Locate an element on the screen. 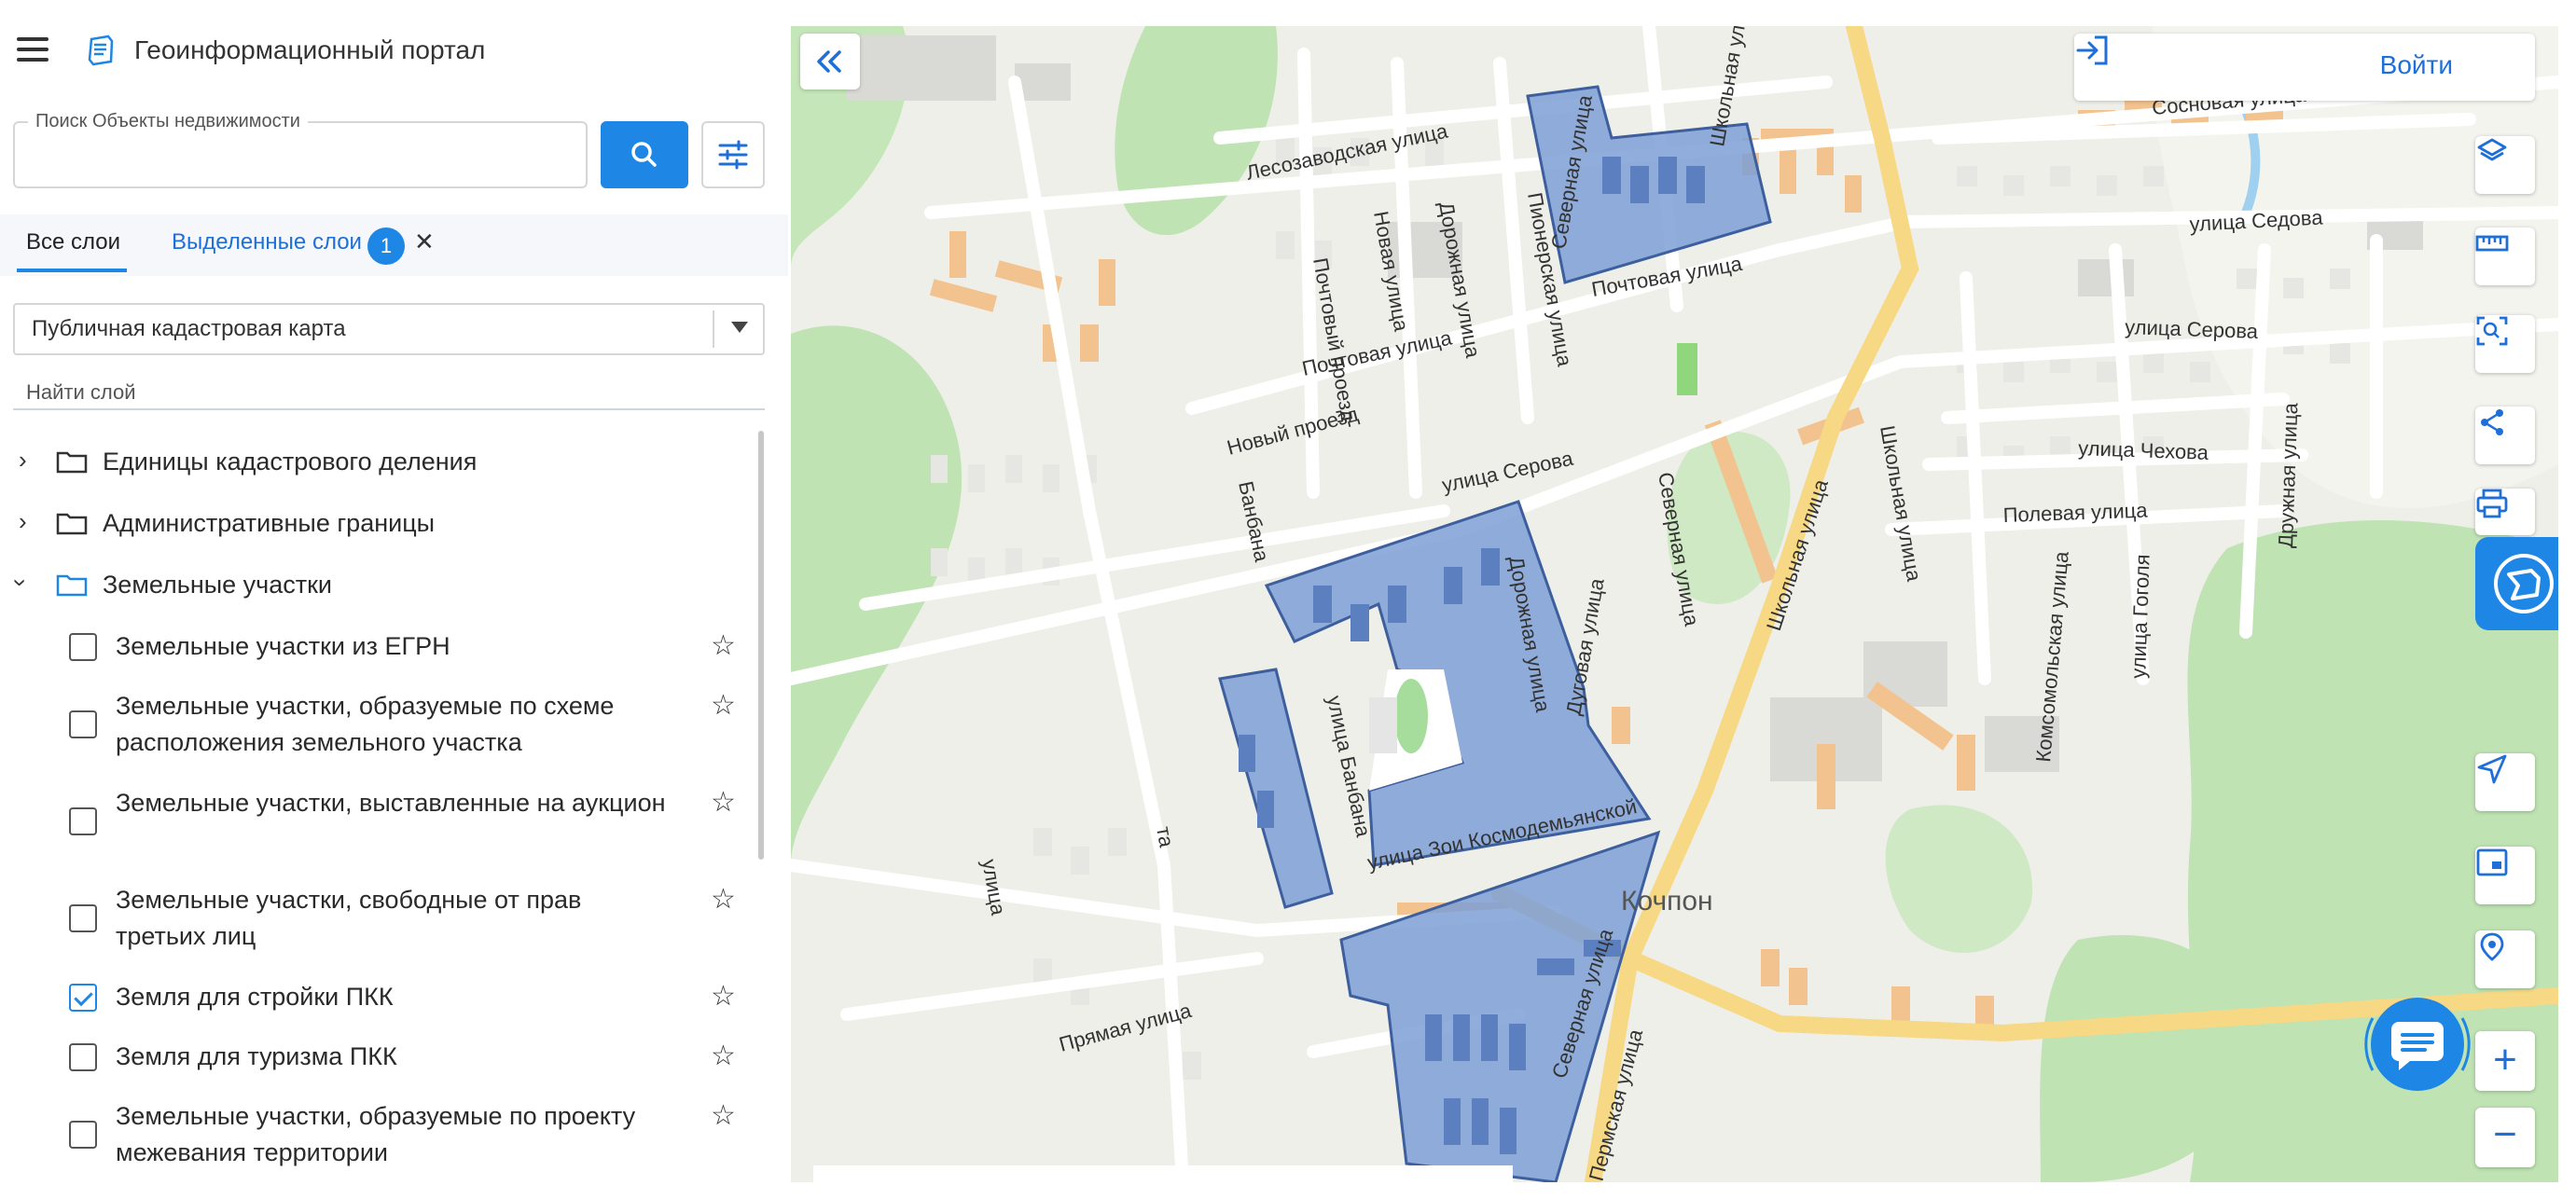 The height and width of the screenshot is (1199, 2576). search-label: Поиск Объекты недвижимости is located at coordinates (168, 121).